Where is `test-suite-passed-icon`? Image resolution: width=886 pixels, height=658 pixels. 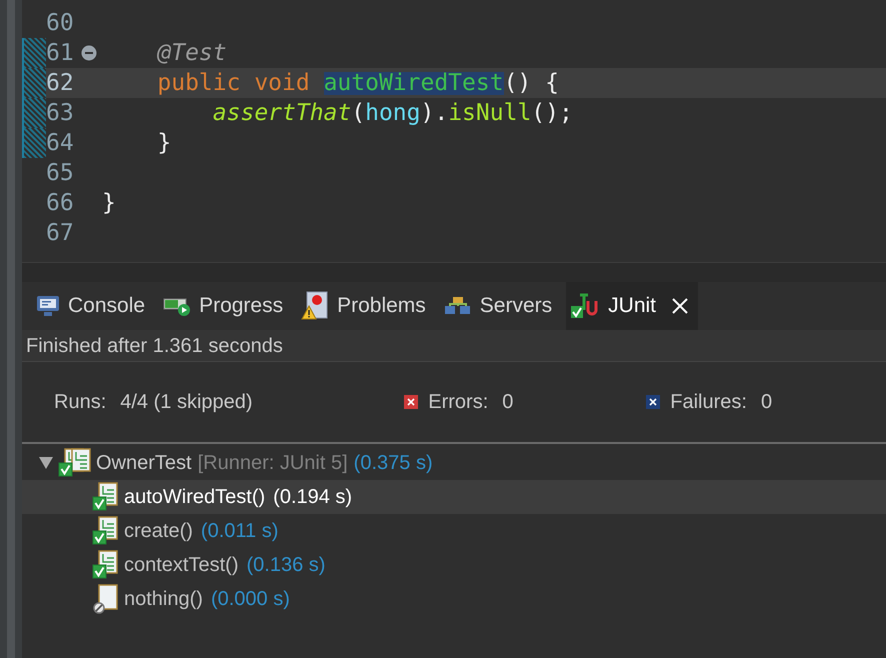 test-suite-passed-icon is located at coordinates (75, 463).